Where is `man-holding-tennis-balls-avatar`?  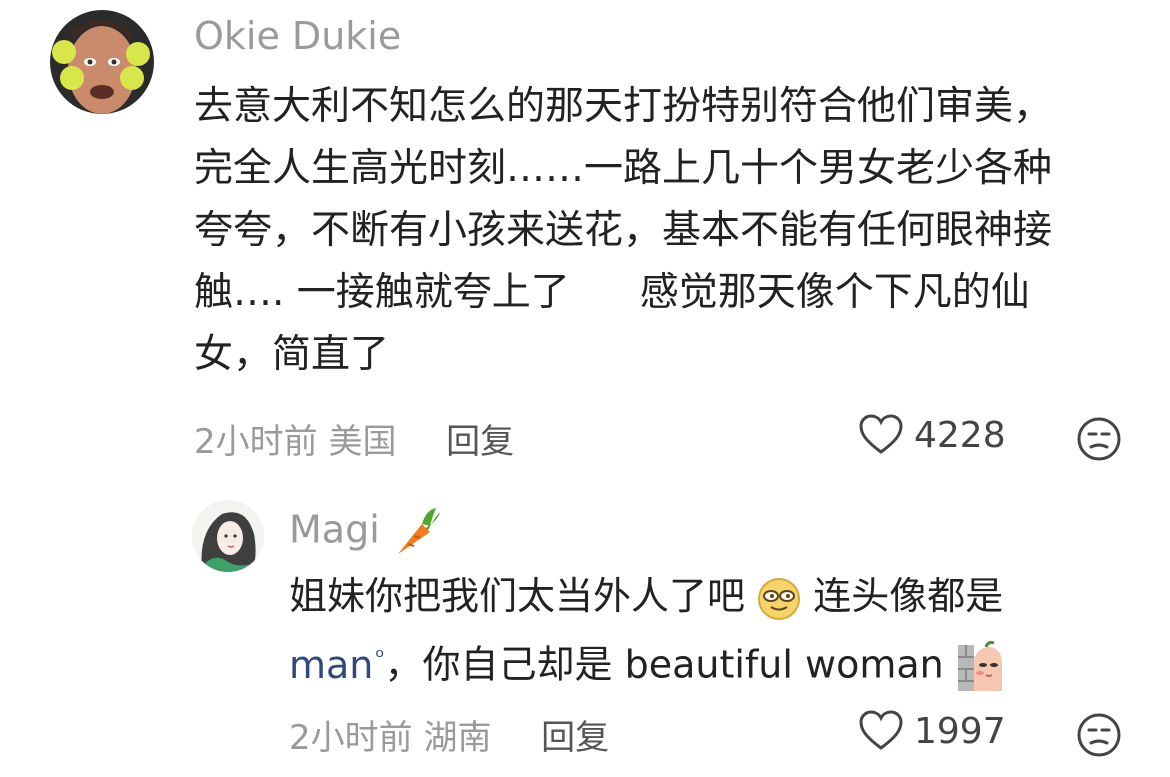
man-holding-tennis-balls-avatar is located at coordinates (102, 62).